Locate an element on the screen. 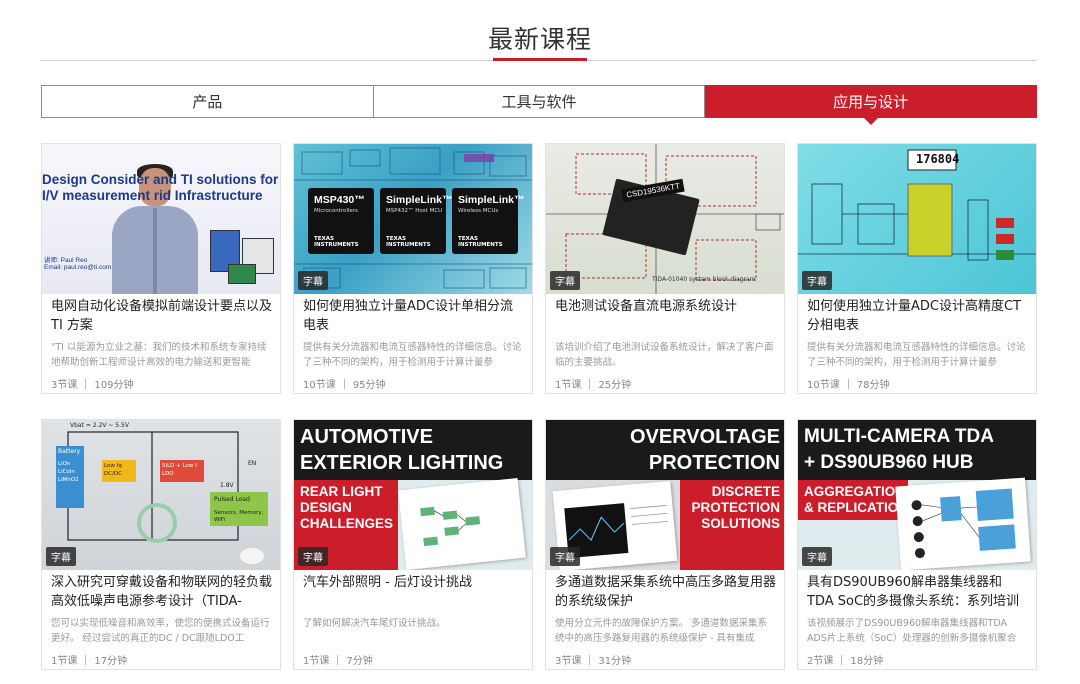 The image size is (1080, 684). course-title: 如何使用独立计量ADC设计单相分流电表 is located at coordinates (413, 316).